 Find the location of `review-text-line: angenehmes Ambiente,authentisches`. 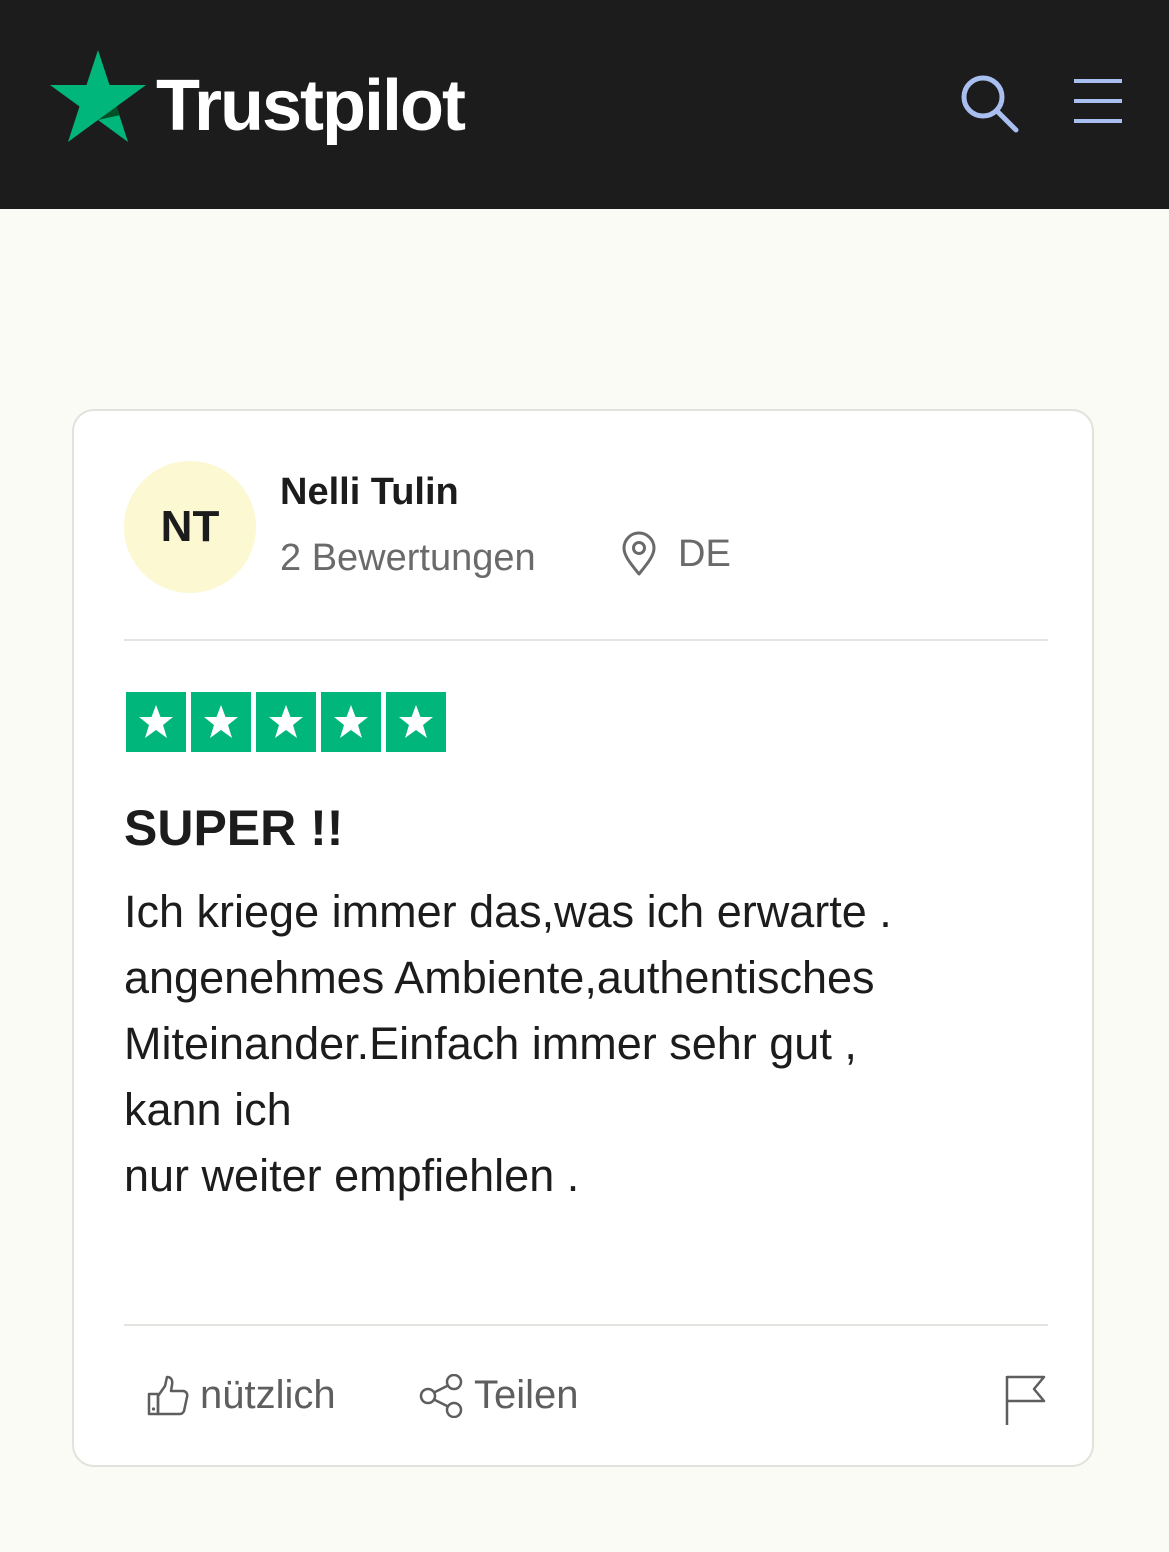

review-text-line: angenehmes Ambiente,authentisches is located at coordinates (499, 977).